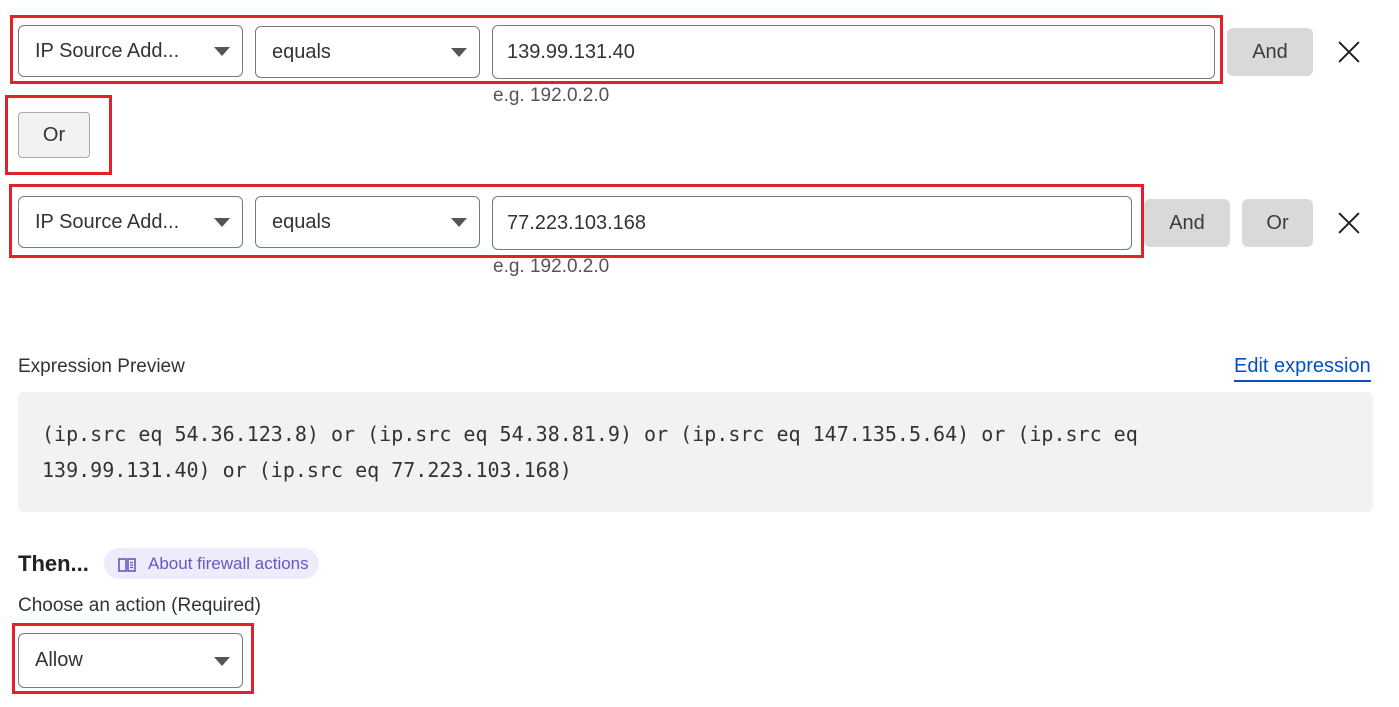 The width and height of the screenshot is (1399, 707). What do you see at coordinates (577, 222) in the screenshot?
I see `value-input-text: 77.223.103.168` at bounding box center [577, 222].